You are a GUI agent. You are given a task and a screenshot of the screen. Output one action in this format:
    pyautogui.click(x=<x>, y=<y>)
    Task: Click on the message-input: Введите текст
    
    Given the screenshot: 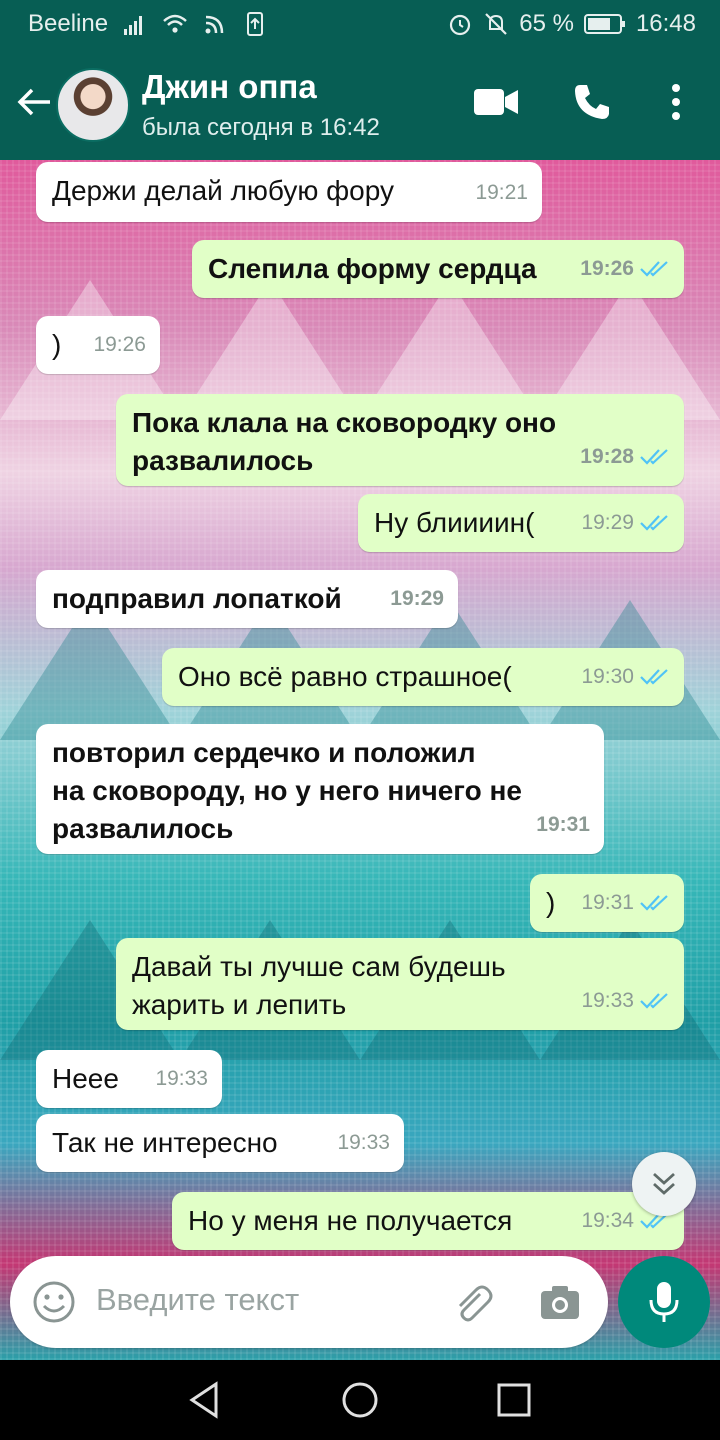 What is the action you would take?
    pyautogui.click(x=197, y=1300)
    